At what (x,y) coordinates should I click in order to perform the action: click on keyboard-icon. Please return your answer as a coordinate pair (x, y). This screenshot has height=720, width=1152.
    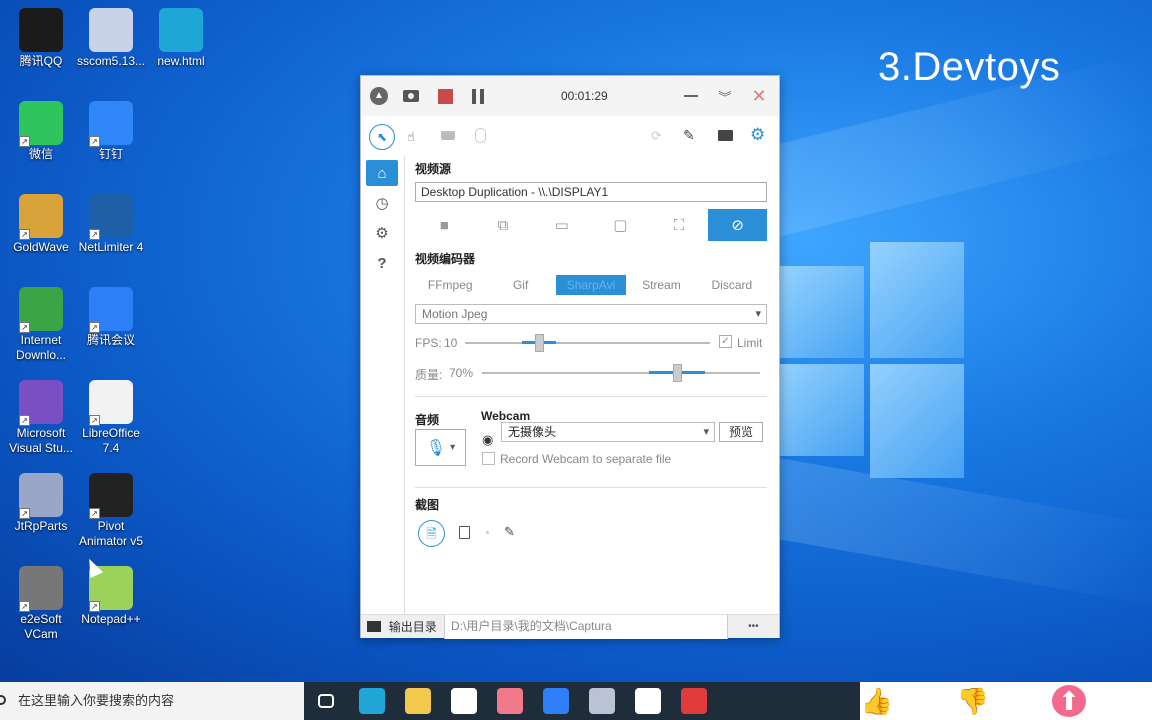
    Looking at the image, I should click on (448, 135).